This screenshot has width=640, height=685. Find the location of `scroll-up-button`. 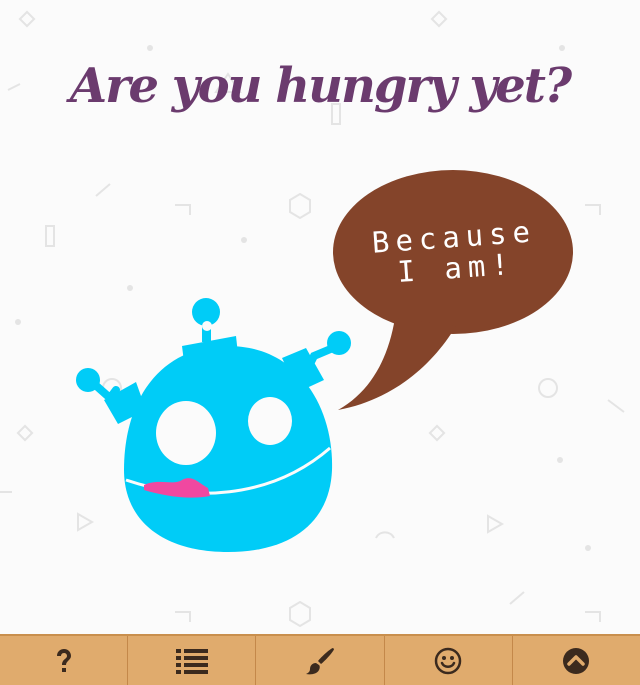

scroll-up-button is located at coordinates (576, 660).